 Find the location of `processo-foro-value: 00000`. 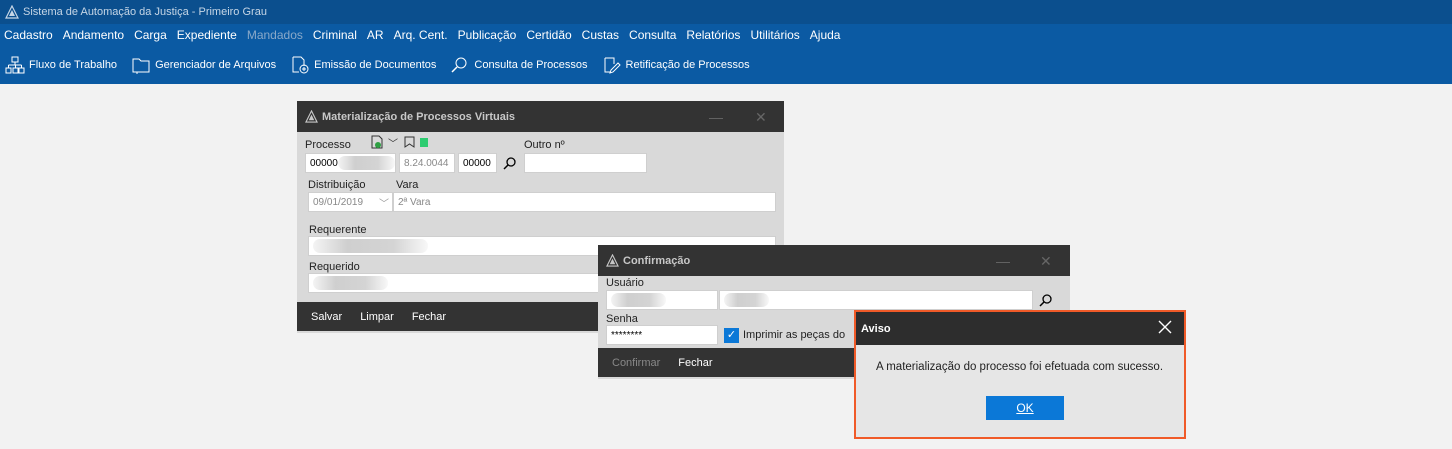

processo-foro-value: 00000 is located at coordinates (477, 163).